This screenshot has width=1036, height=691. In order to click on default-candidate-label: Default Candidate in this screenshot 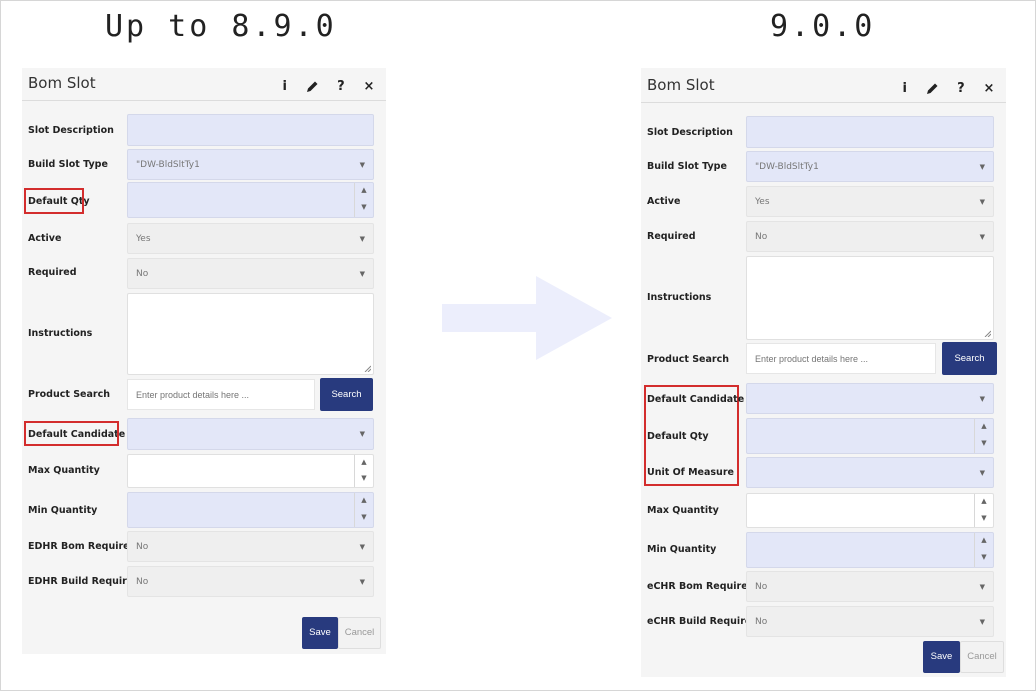, I will do `click(696, 399)`.